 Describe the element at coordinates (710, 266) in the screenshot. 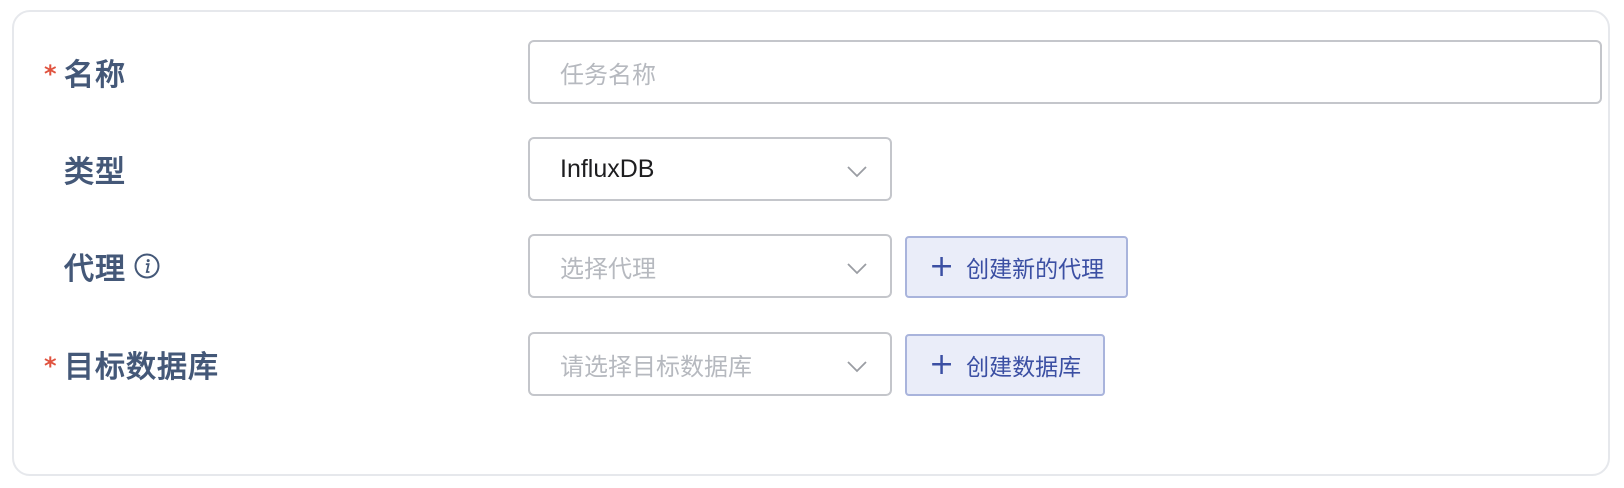

I see `proxy-select: 选择代理` at that location.